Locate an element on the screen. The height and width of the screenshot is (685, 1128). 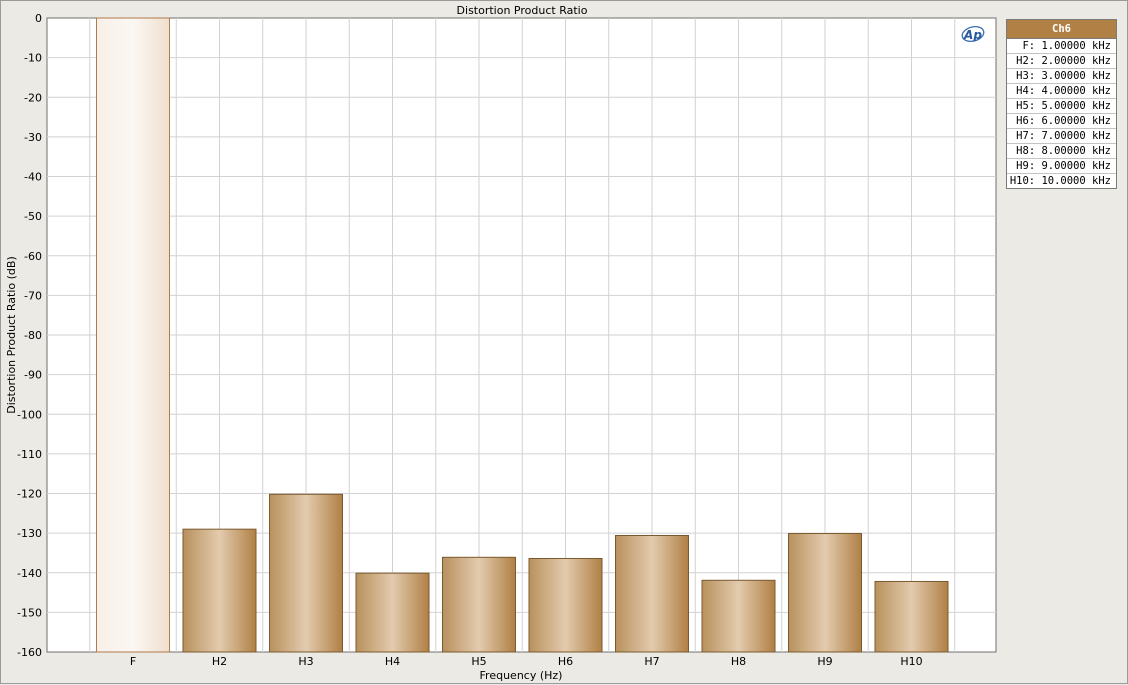
legend-item: H4: 4.00000 kHz is located at coordinates (1061, 91).